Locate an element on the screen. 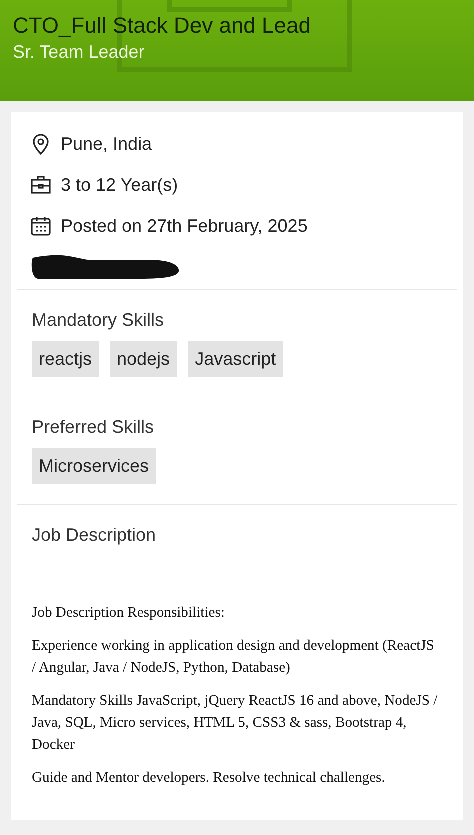 Image resolution: width=474 pixels, height=835 pixels. skill-tag: Javascript is located at coordinates (236, 359).